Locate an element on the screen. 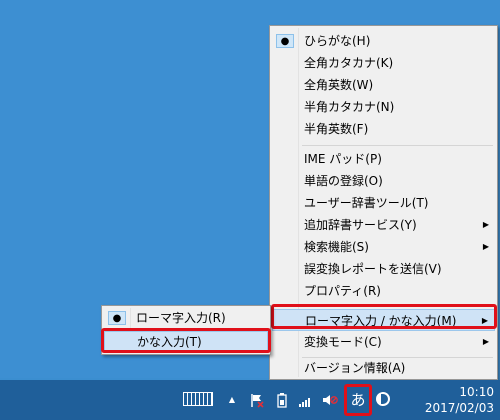 Image resolution: width=500 pixels, height=420 pixels. menu-item-halfwidth-katakana: 半角カタカナ(N) is located at coordinates (383, 107).